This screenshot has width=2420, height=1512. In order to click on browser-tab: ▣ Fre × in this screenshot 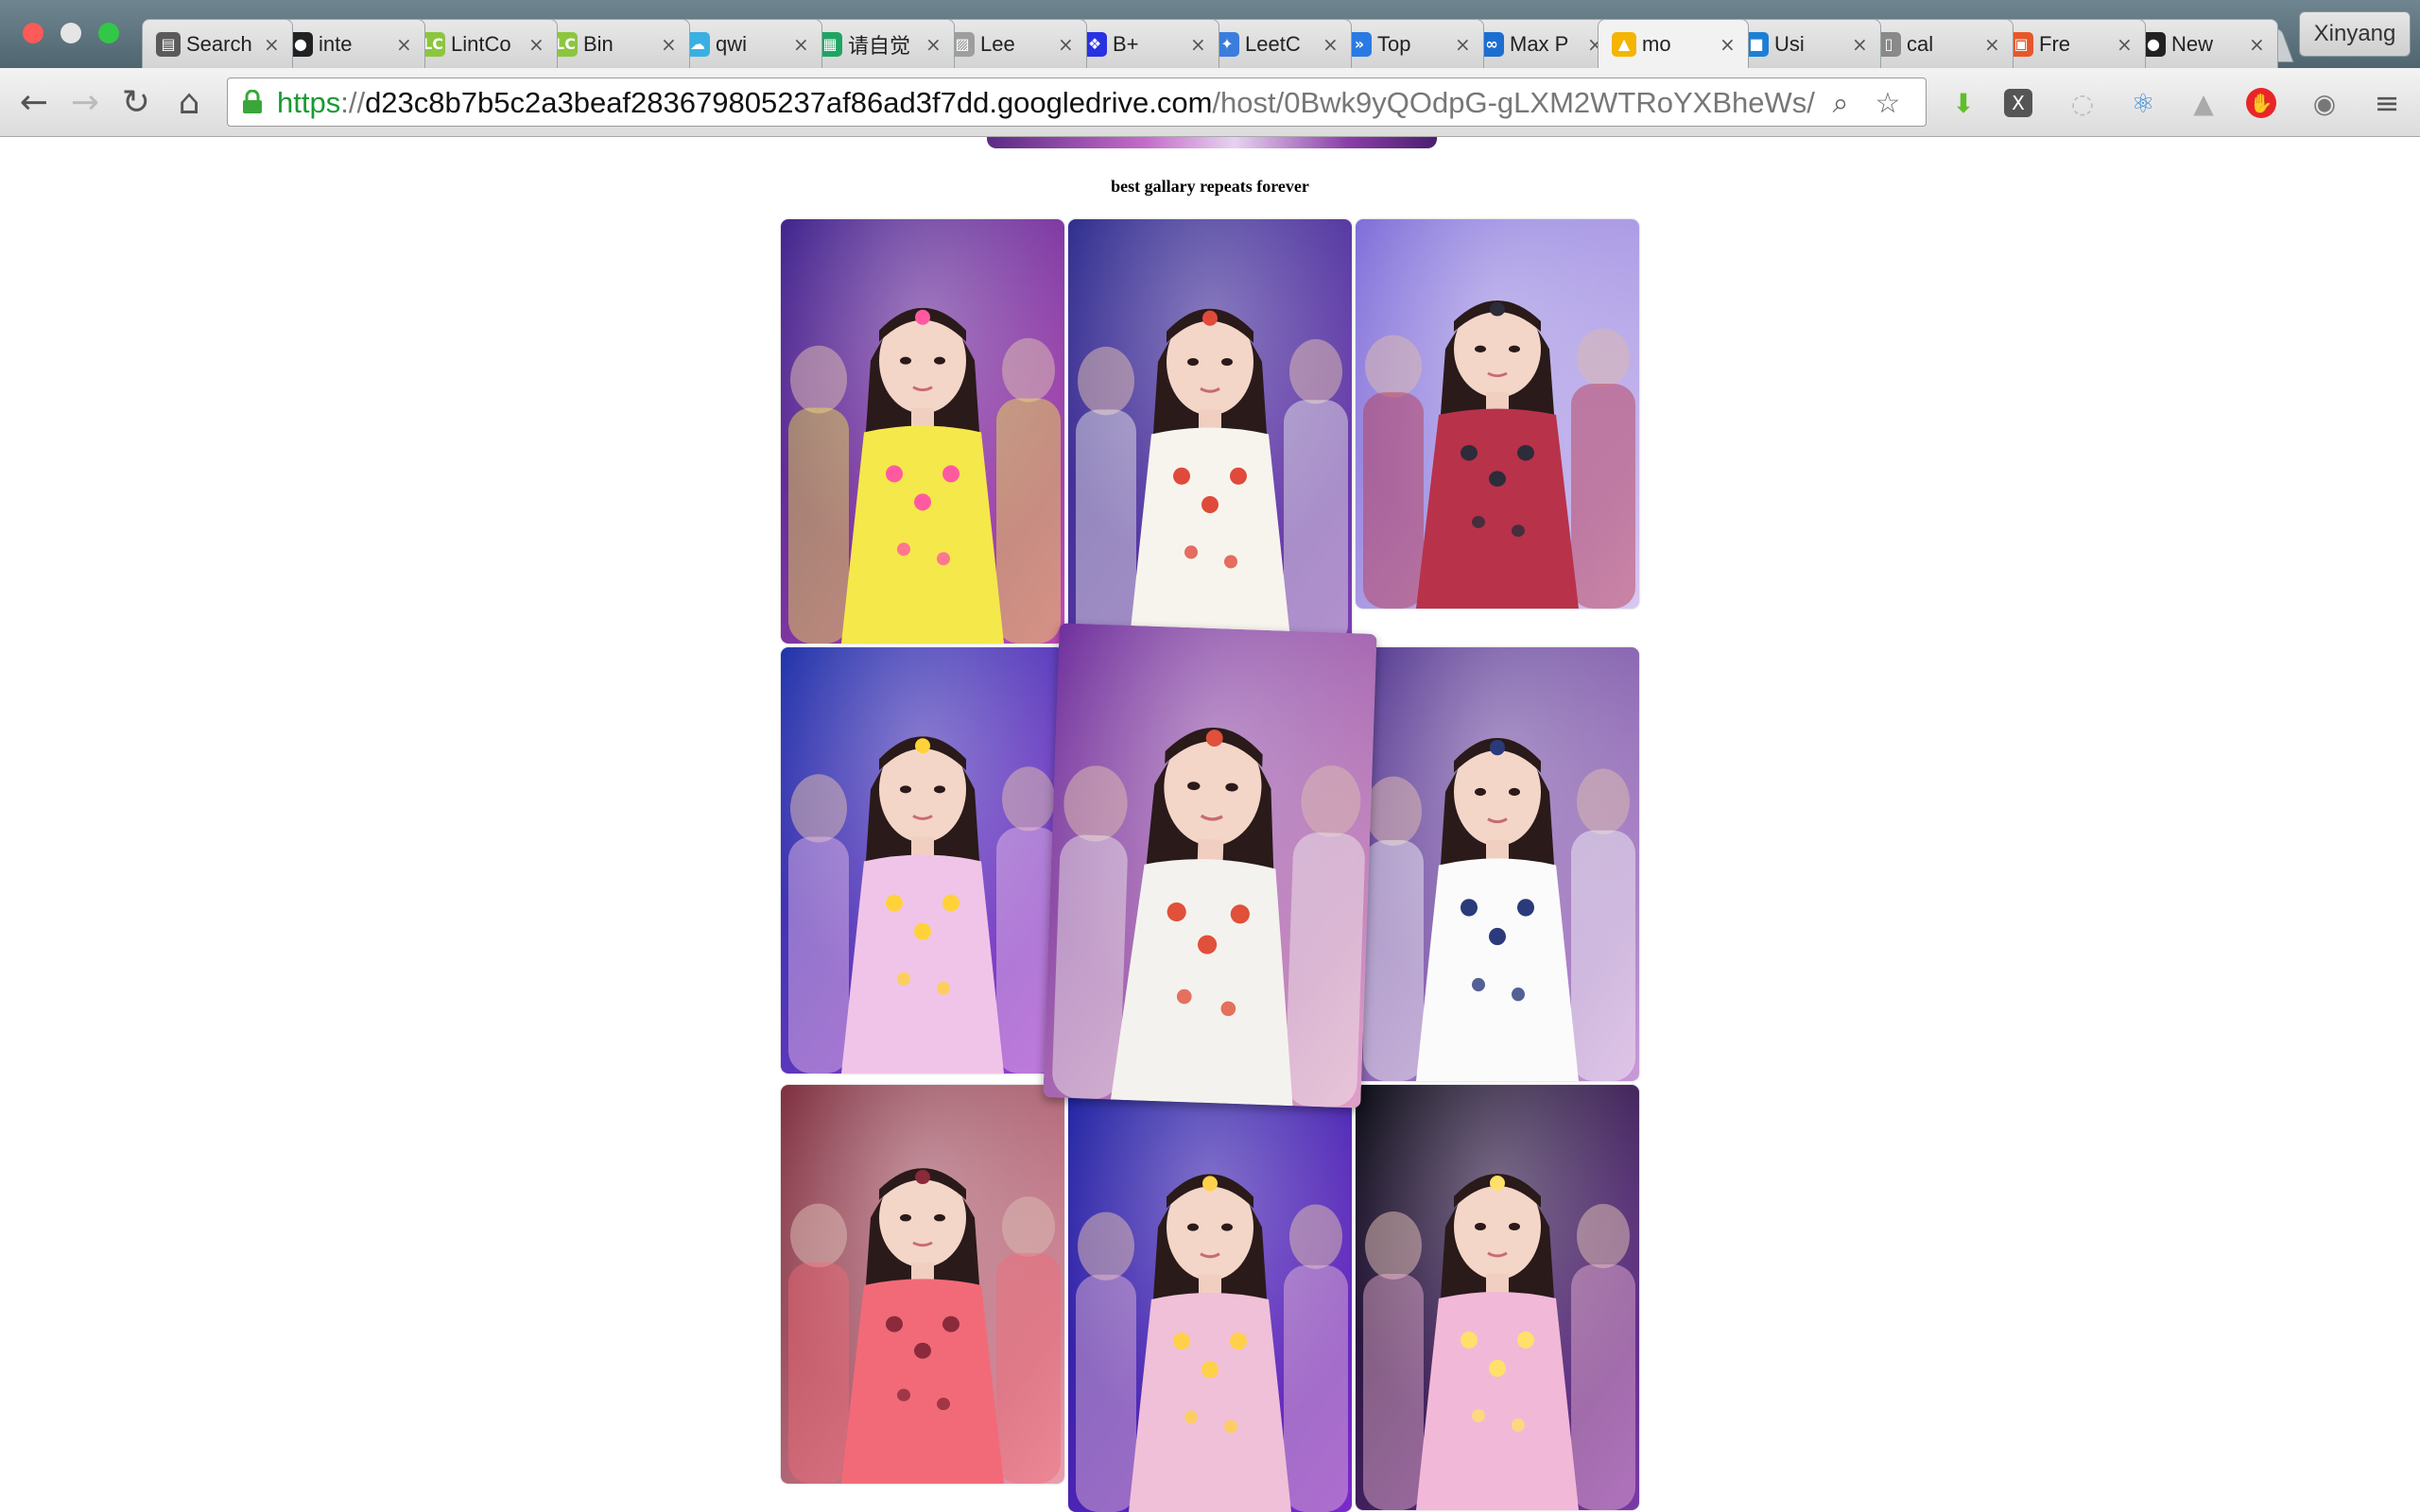, I will do `click(2070, 43)`.